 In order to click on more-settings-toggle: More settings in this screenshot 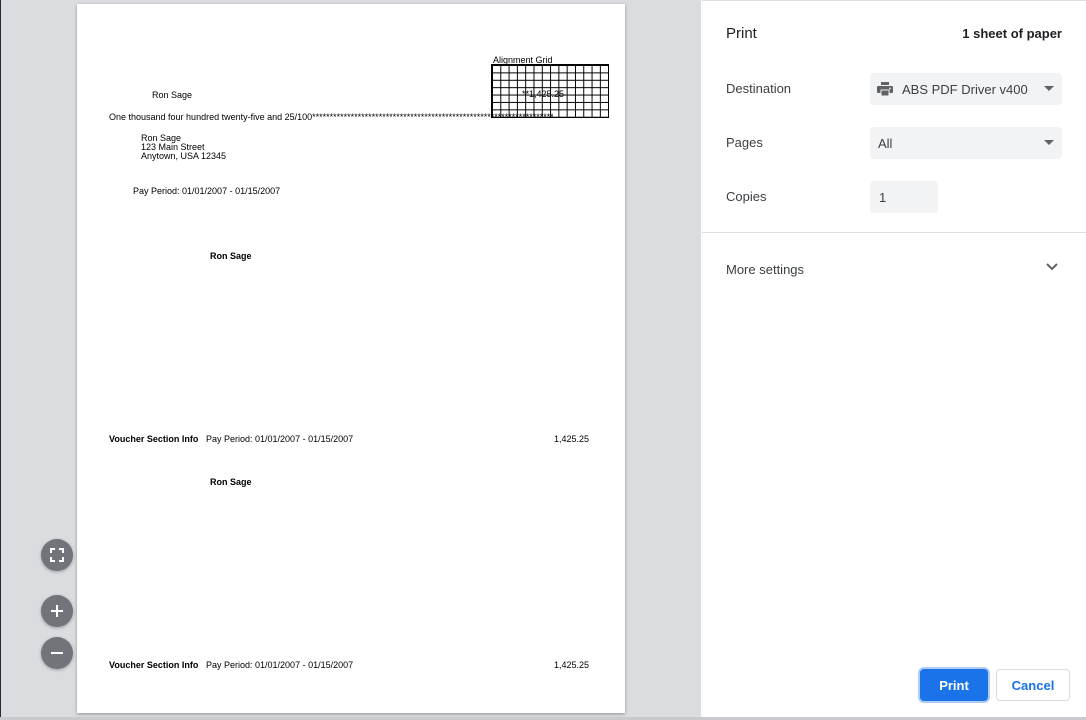, I will do `click(765, 269)`.